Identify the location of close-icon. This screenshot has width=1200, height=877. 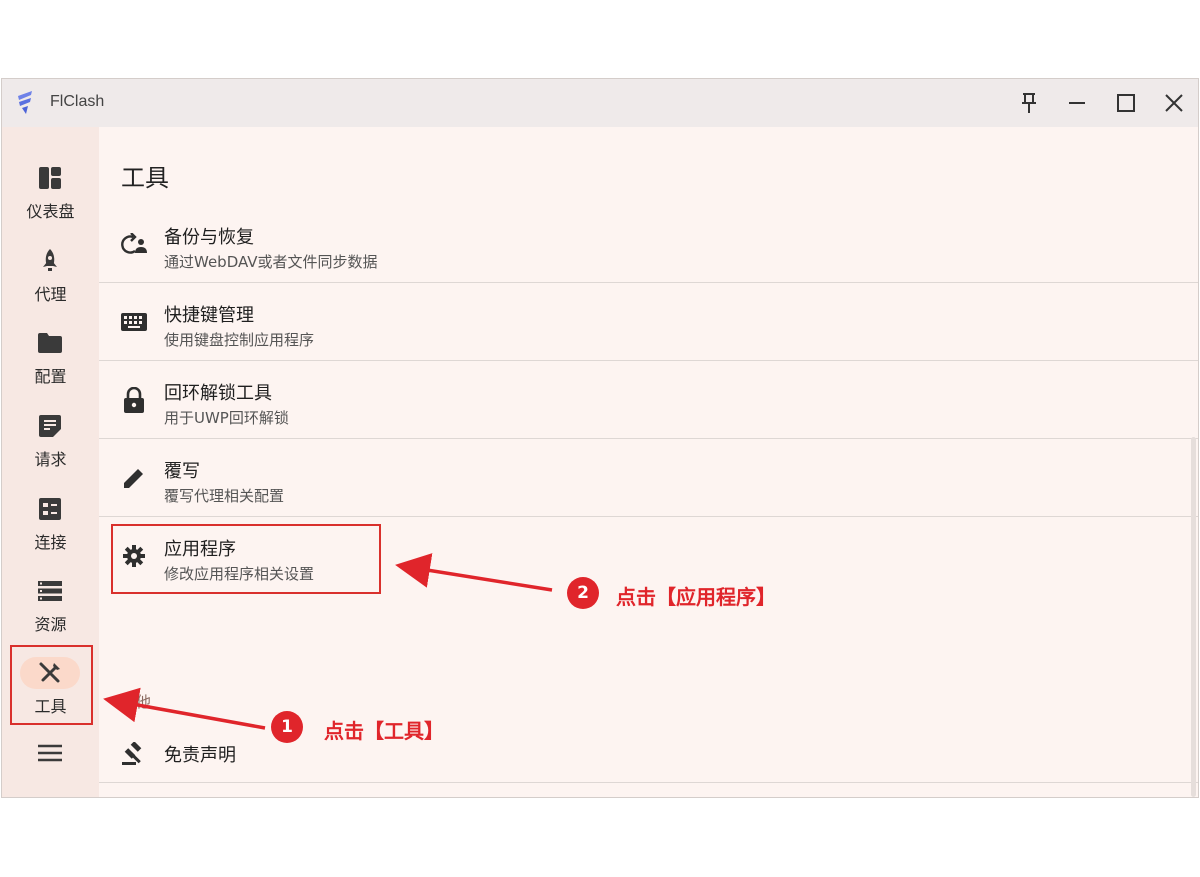
(1174, 103).